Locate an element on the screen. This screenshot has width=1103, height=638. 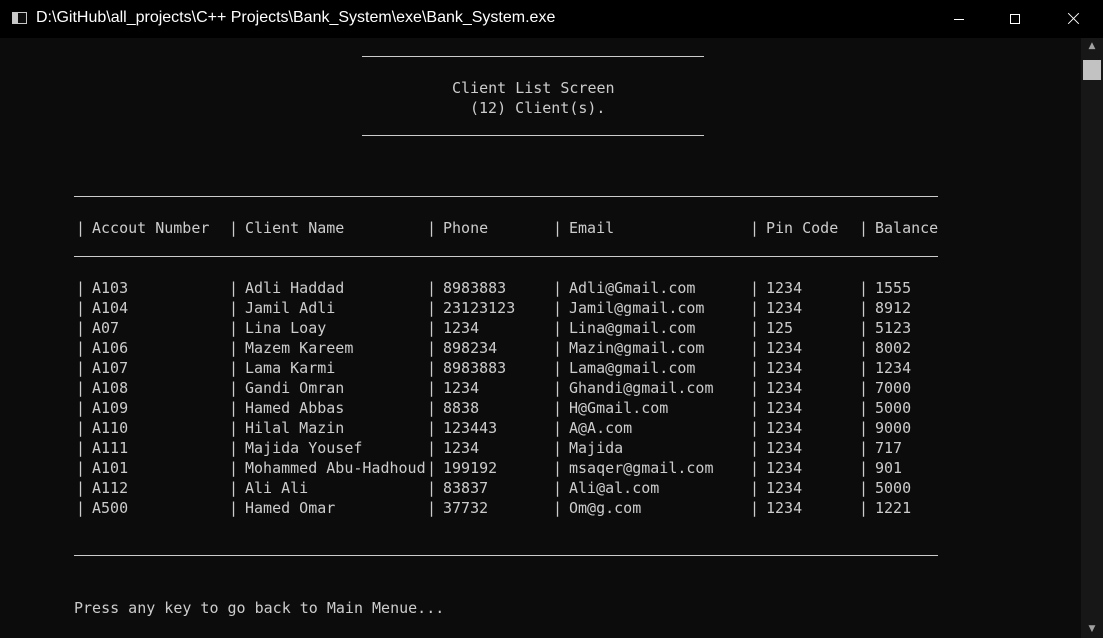
table-cell: 8912 is located at coordinates (893, 308).